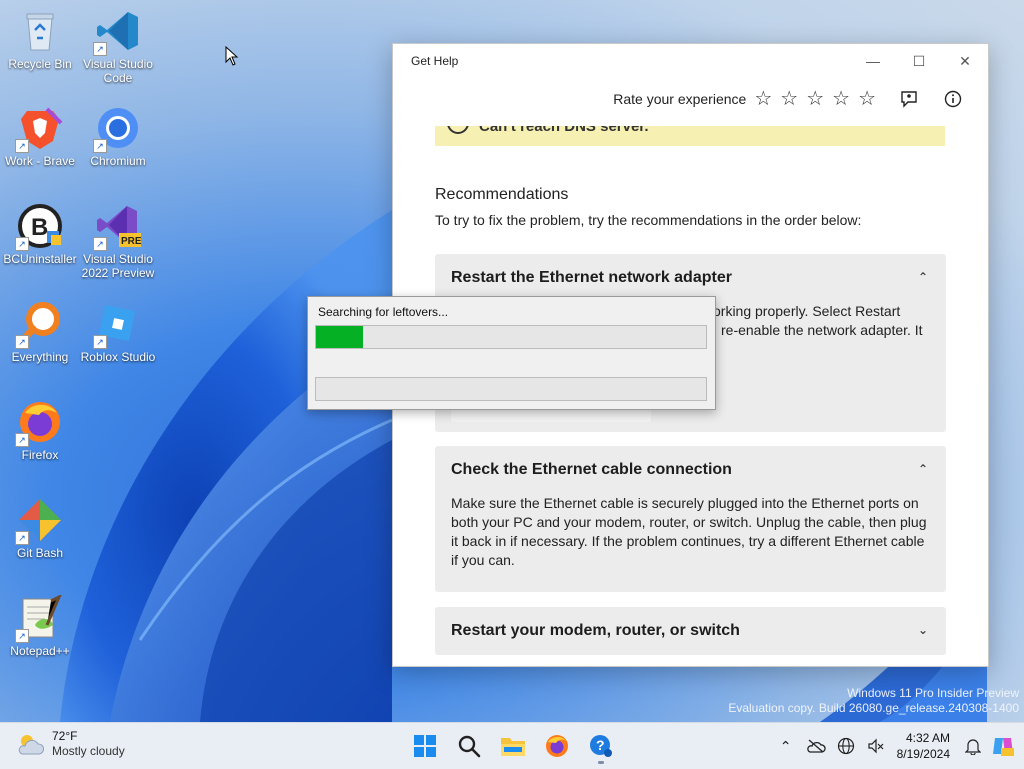 This screenshot has height=769, width=1024. I want to click on roblox-studio-icon: ↗, so click(117, 325).